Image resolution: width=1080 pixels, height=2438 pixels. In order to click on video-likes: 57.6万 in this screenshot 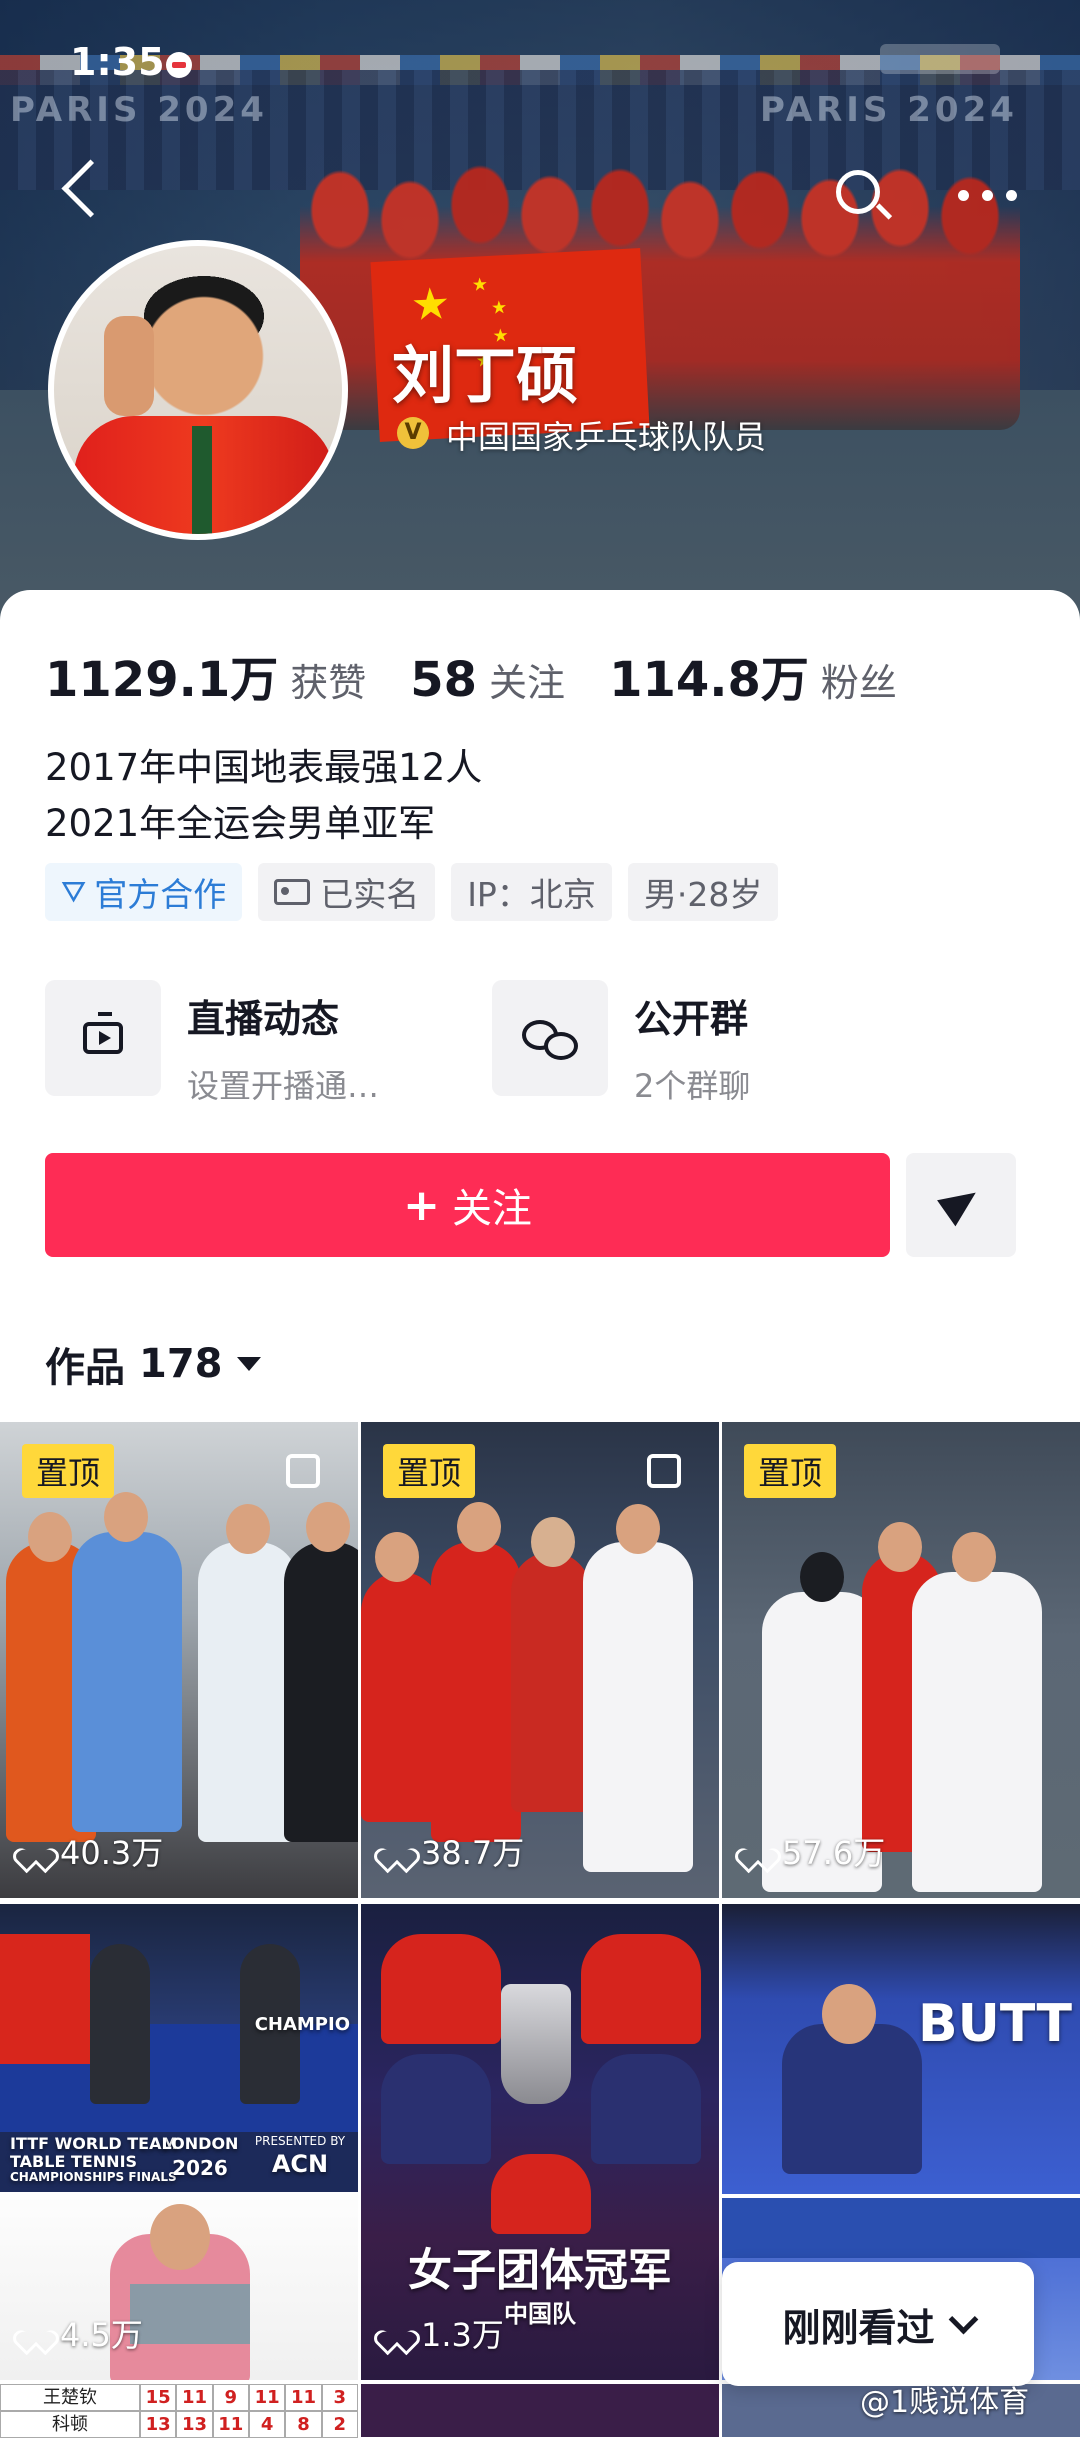, I will do `click(813, 1851)`.